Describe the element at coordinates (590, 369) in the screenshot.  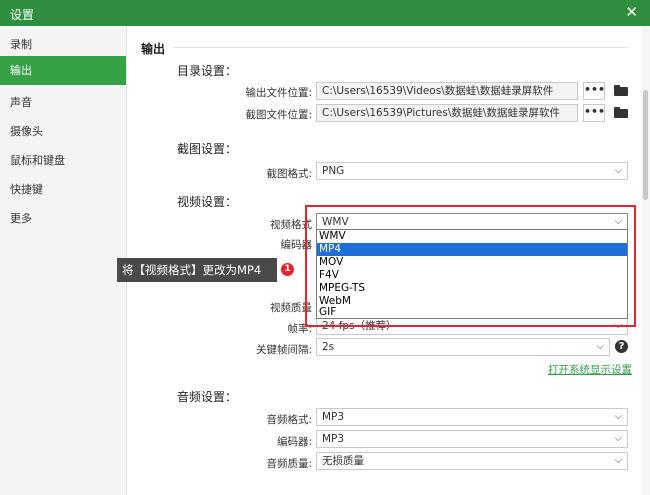
I see `open-display-settings-link: 打开系统显示设置` at that location.